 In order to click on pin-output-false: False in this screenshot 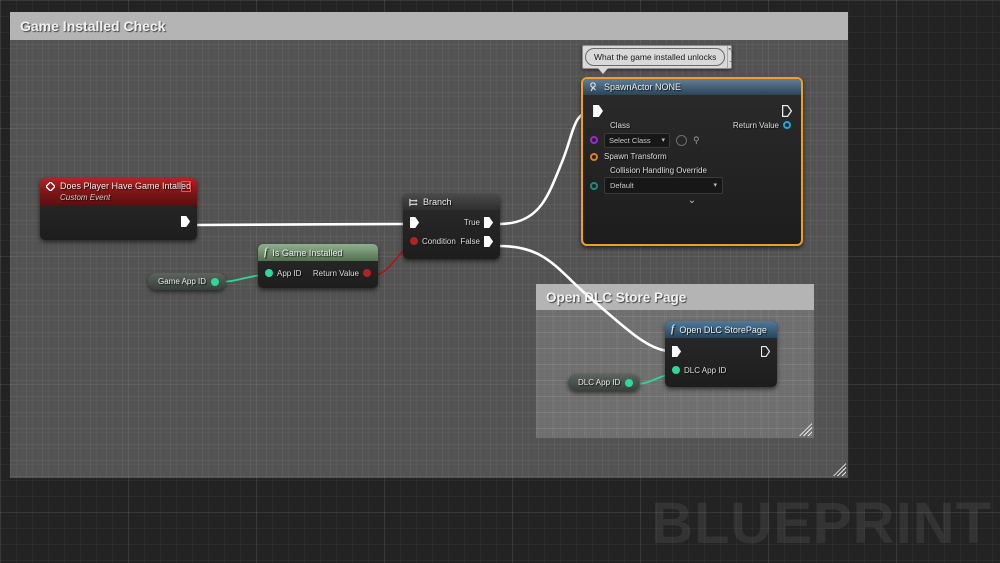, I will do `click(476, 241)`.